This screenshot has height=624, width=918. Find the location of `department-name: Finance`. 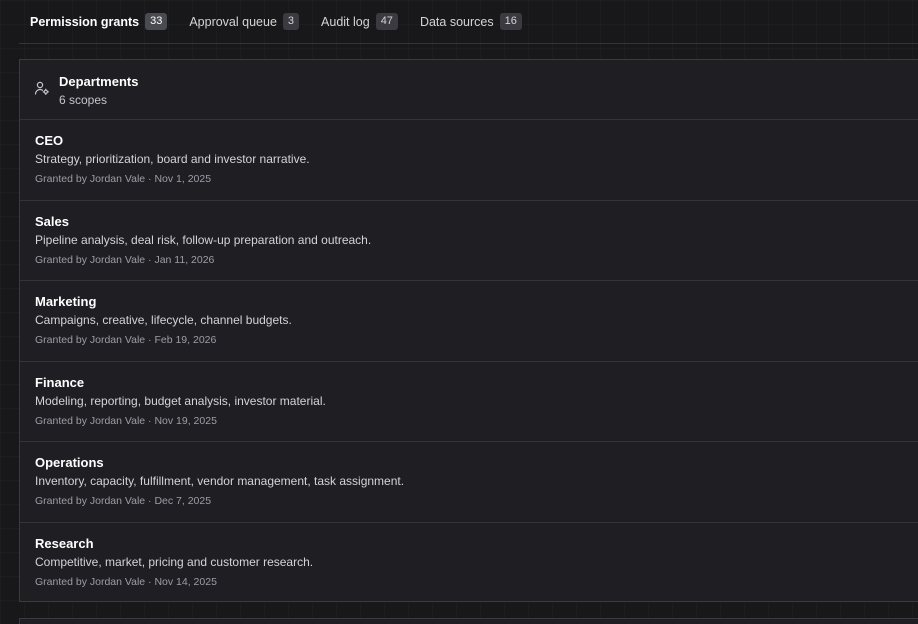

department-name: Finance is located at coordinates (60, 382).